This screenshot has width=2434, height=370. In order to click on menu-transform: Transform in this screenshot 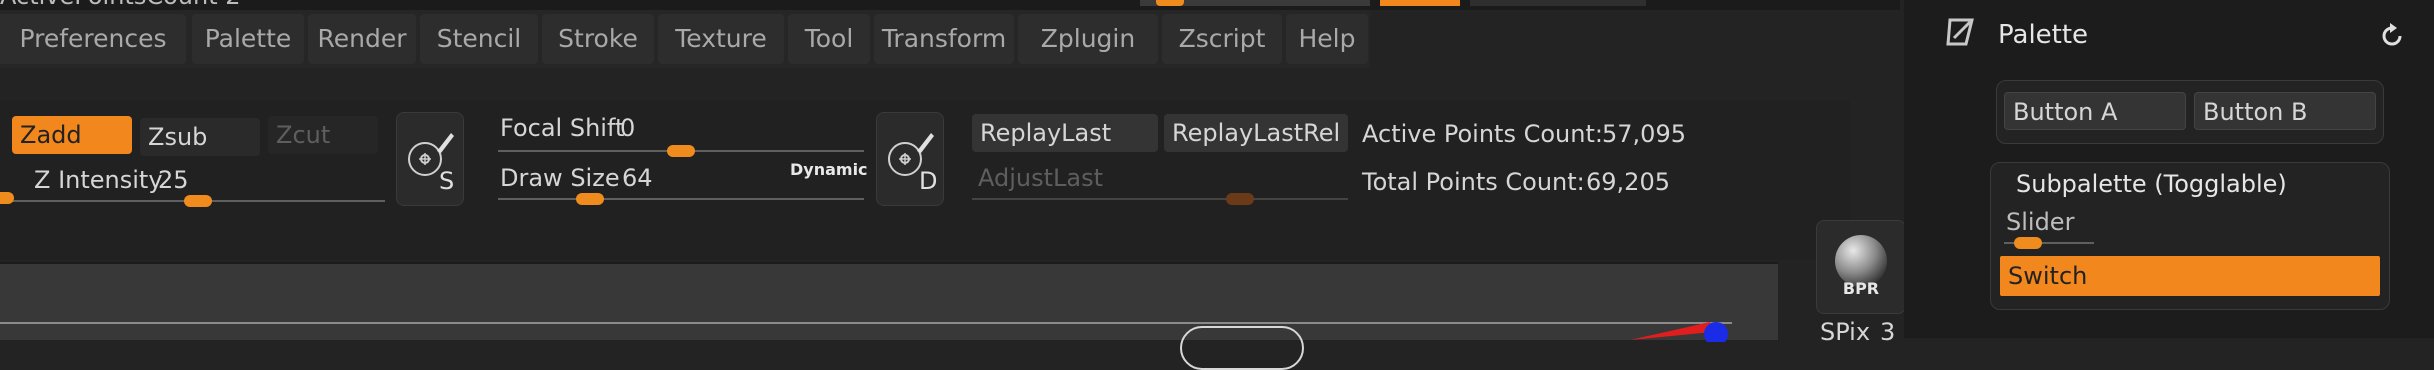, I will do `click(944, 39)`.